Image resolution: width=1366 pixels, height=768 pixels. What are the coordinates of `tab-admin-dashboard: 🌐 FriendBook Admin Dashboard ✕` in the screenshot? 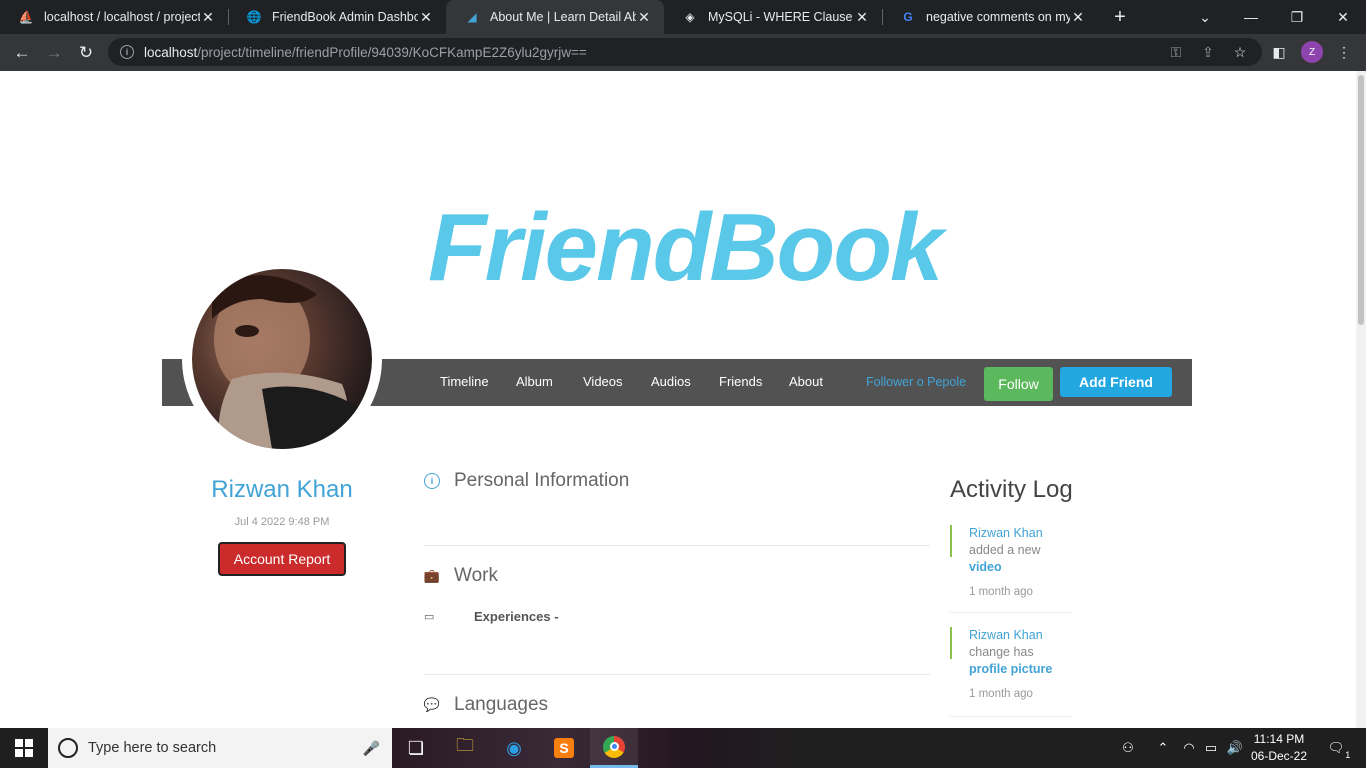 It's located at (337, 17).